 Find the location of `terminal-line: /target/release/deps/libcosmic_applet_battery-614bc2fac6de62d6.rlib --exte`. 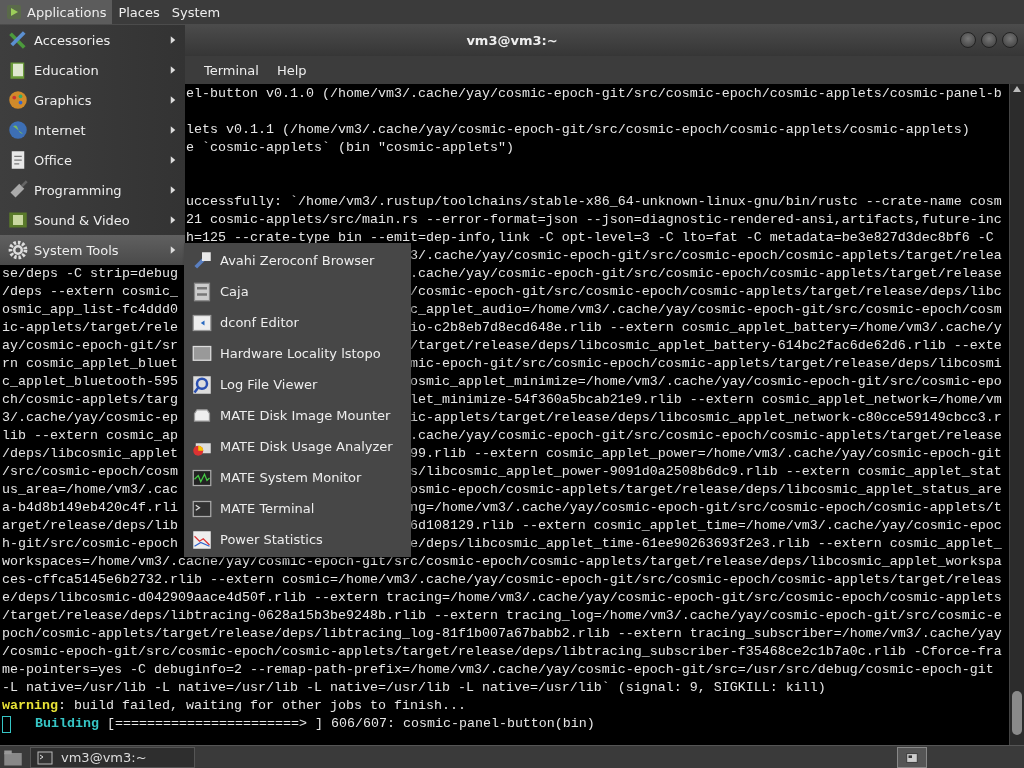

terminal-line: /target/release/deps/libcosmic_applet_battery-614bc2fac6de62d6.rlib --exte is located at coordinates (705, 346).